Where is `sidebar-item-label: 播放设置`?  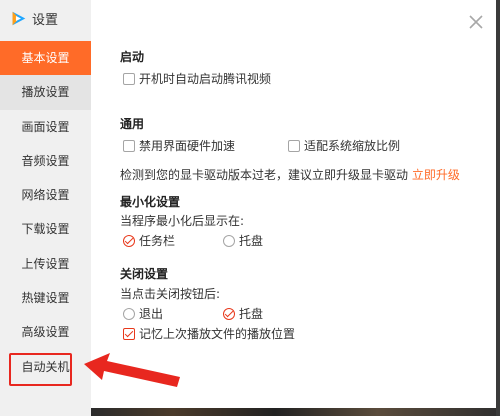 sidebar-item-label: 播放设置 is located at coordinates (45, 92).